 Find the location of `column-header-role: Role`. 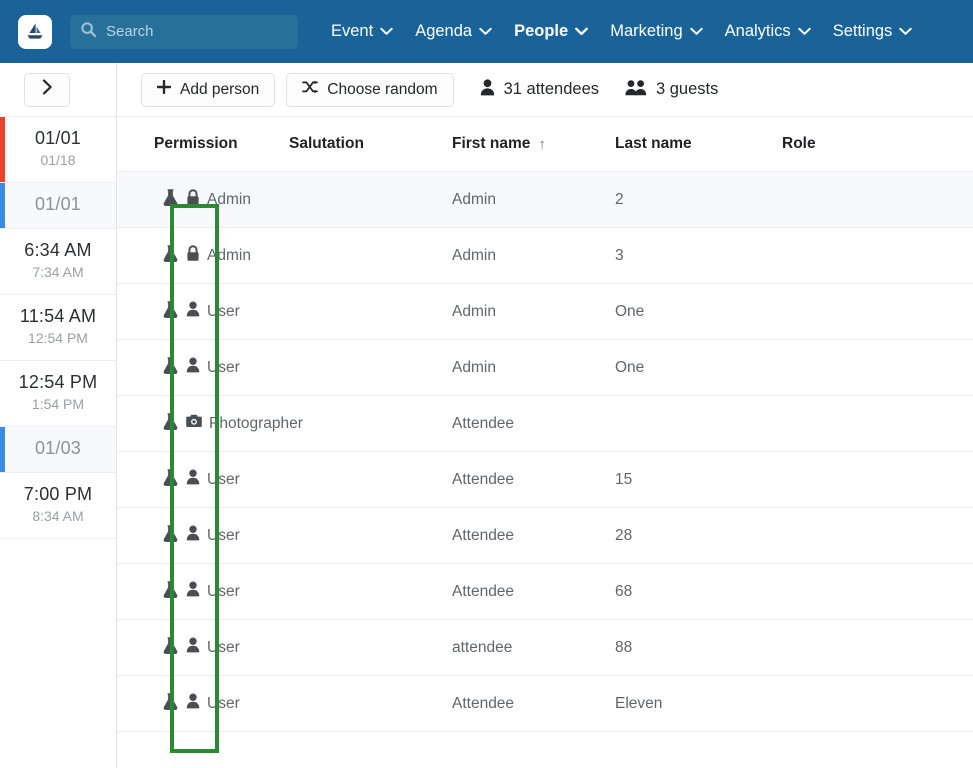

column-header-role: Role is located at coordinates (842, 144).